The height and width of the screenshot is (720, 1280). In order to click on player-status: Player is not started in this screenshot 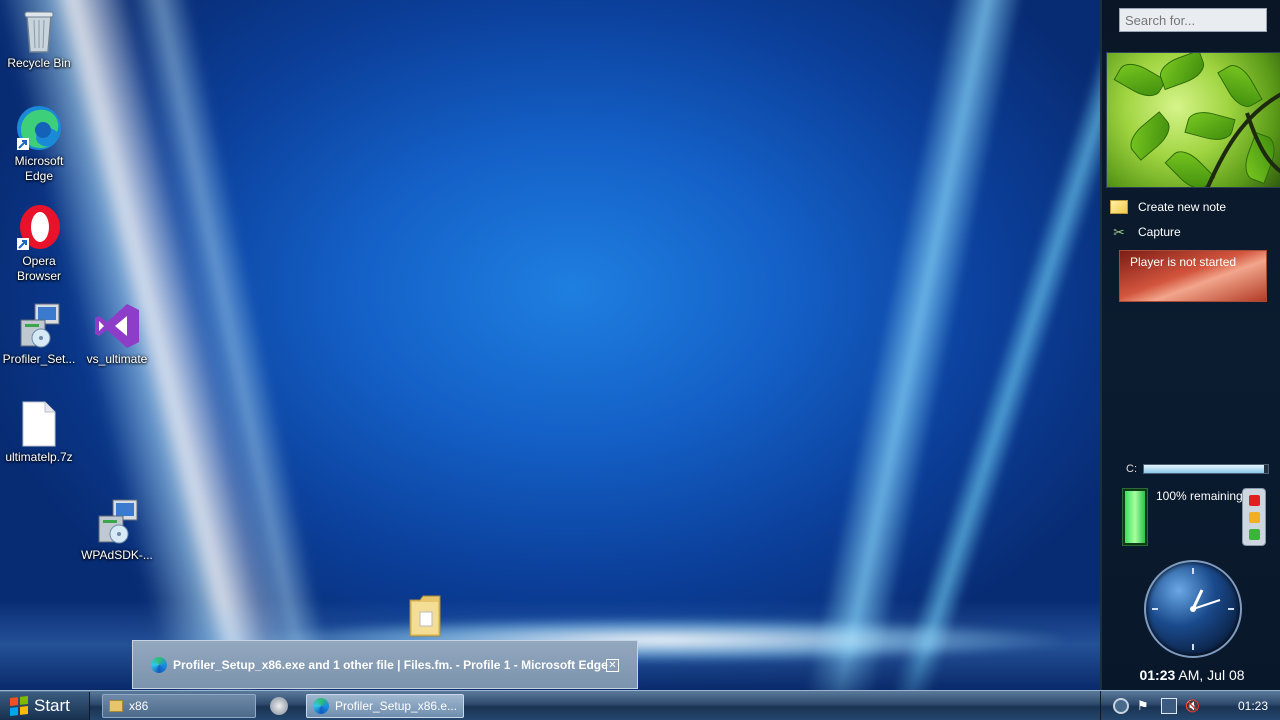, I will do `click(1183, 262)`.